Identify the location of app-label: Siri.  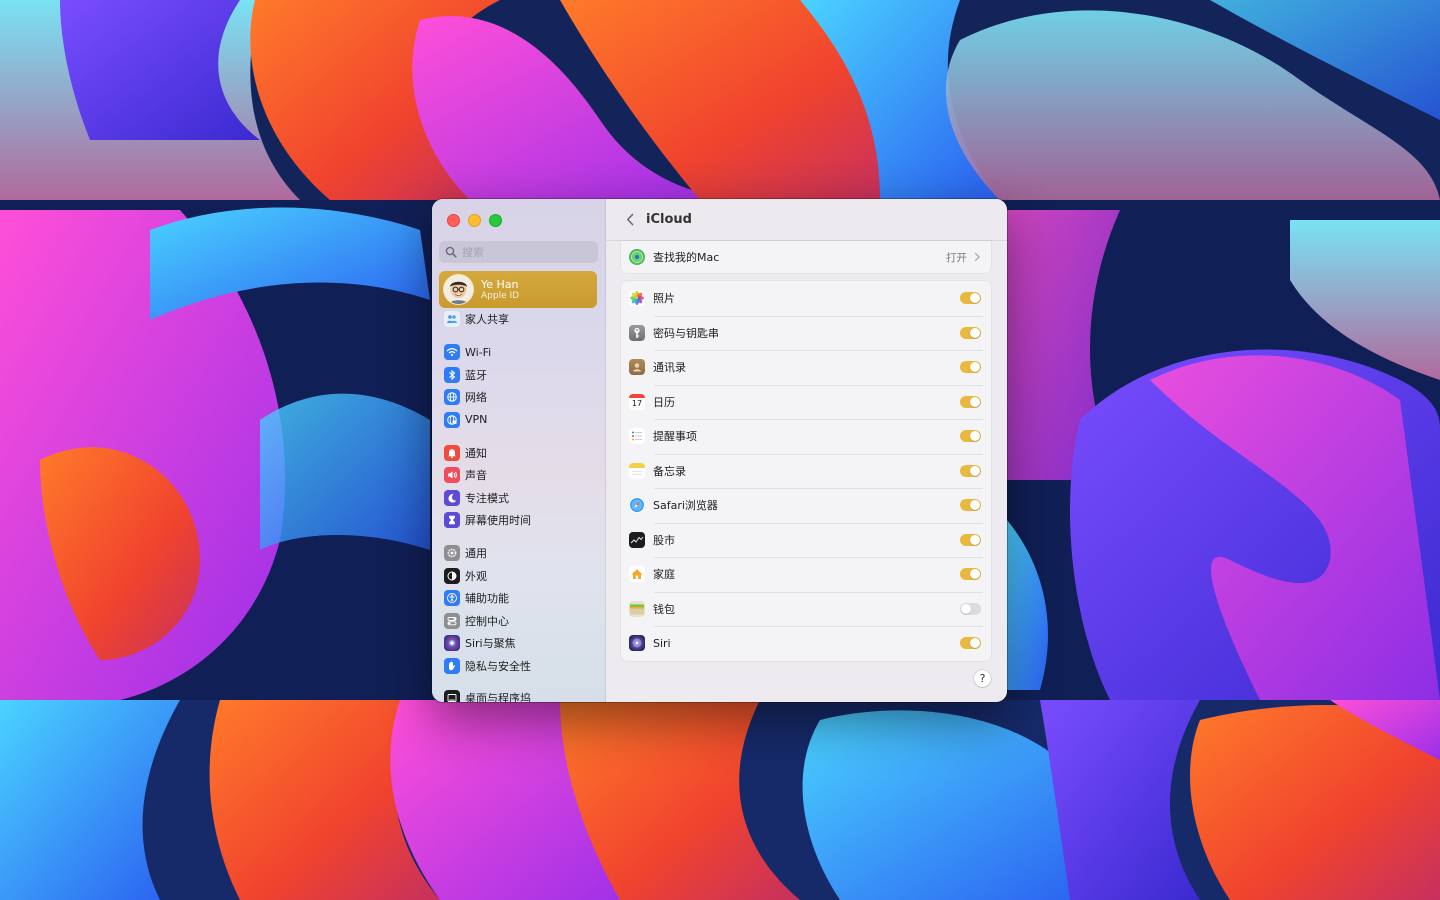
(662, 643).